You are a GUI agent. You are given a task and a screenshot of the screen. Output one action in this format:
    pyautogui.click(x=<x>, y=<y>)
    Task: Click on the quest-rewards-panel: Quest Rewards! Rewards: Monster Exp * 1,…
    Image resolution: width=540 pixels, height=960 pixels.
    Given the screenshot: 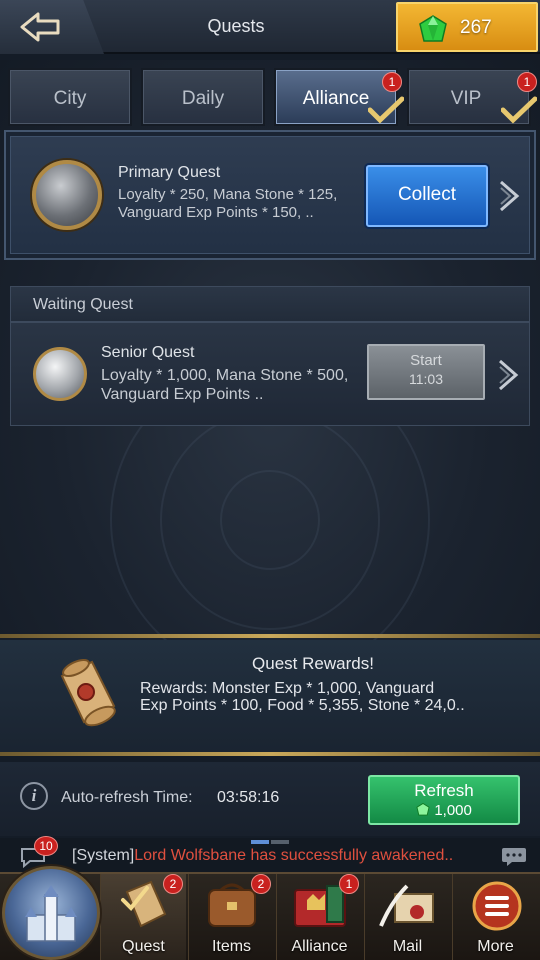 What is the action you would take?
    pyautogui.click(x=270, y=696)
    